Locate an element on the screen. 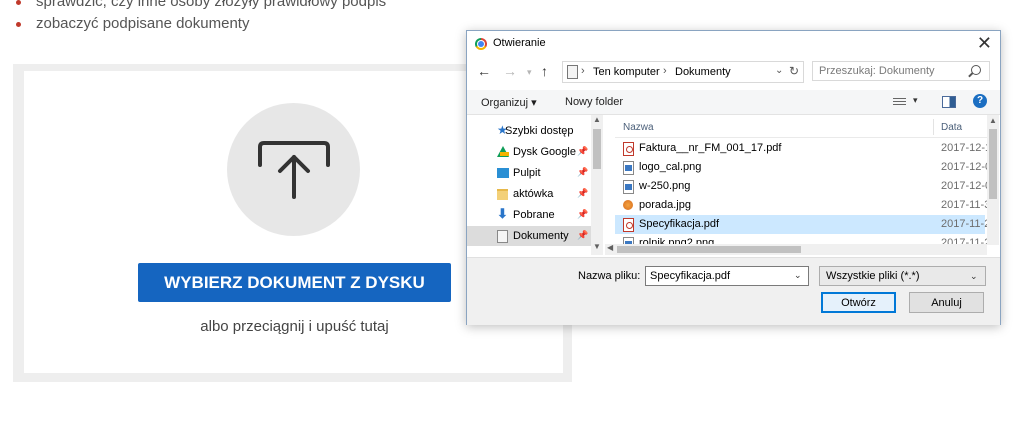  file-list-vertical-scrollbar: ▲ is located at coordinates (993, 180).